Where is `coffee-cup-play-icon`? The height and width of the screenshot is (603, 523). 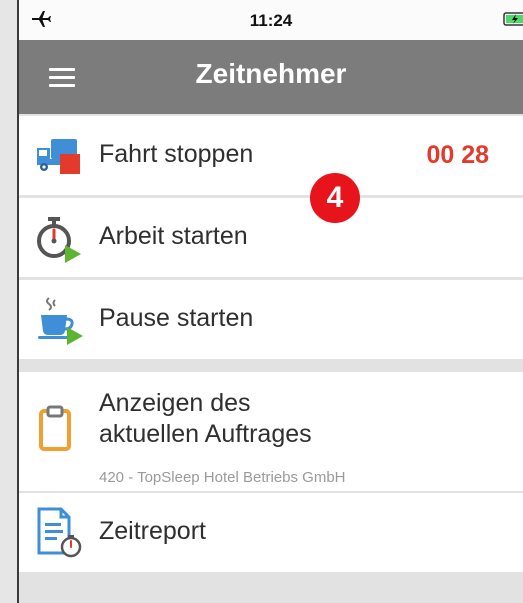
coffee-cup-play-icon is located at coordinates (60, 321).